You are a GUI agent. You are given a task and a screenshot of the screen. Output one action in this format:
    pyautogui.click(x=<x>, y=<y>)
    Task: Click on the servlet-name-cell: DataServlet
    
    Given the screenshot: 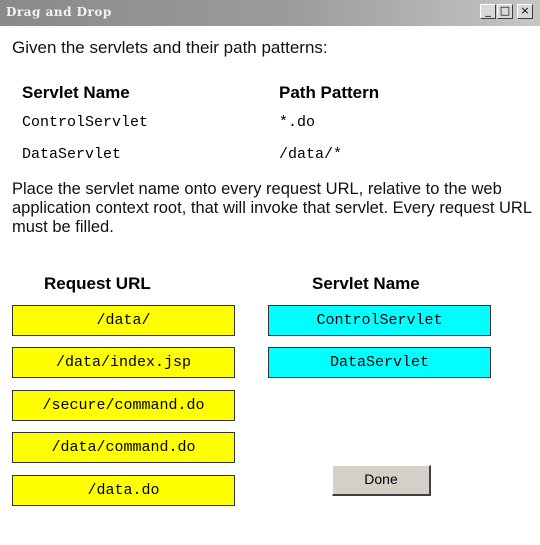 What is the action you would take?
    pyautogui.click(x=72, y=154)
    